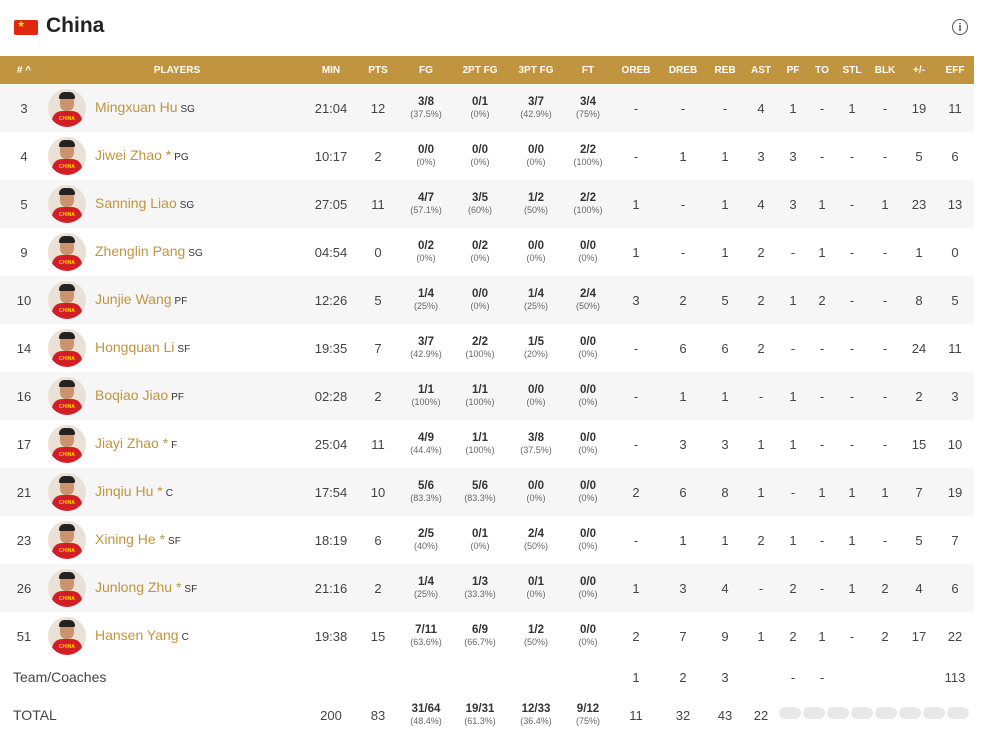 The width and height of the screenshot is (989, 736). I want to click on player-name-link: Zhenglin Pang SG, so click(149, 251).